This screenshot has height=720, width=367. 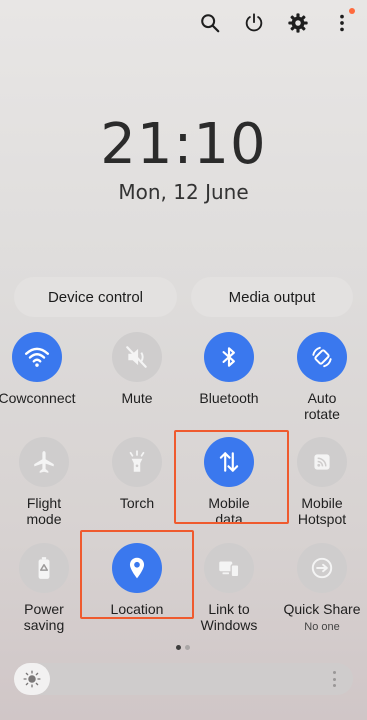 I want to click on hotspot-icon, so click(x=322, y=462).